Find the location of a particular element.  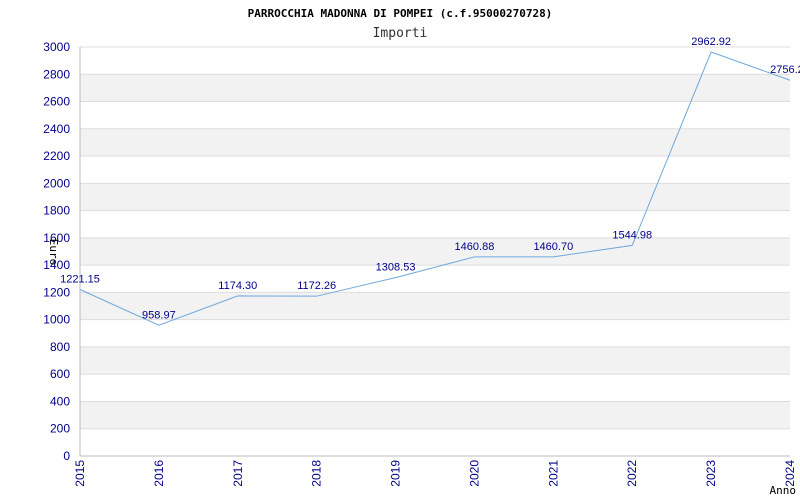

x-axis-ticks: 2015 2016 2017 2018 2019 2020 2021 2022 2023 2024 is located at coordinates (435, 473).